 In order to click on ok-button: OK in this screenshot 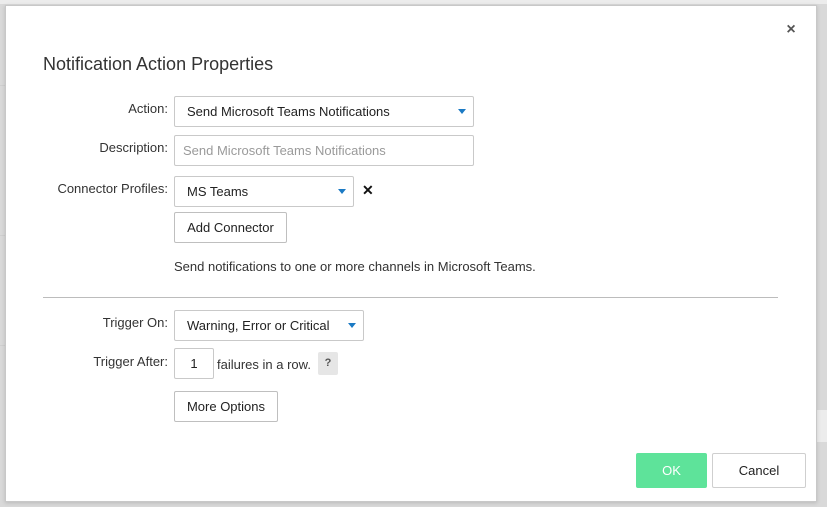, I will do `click(671, 470)`.